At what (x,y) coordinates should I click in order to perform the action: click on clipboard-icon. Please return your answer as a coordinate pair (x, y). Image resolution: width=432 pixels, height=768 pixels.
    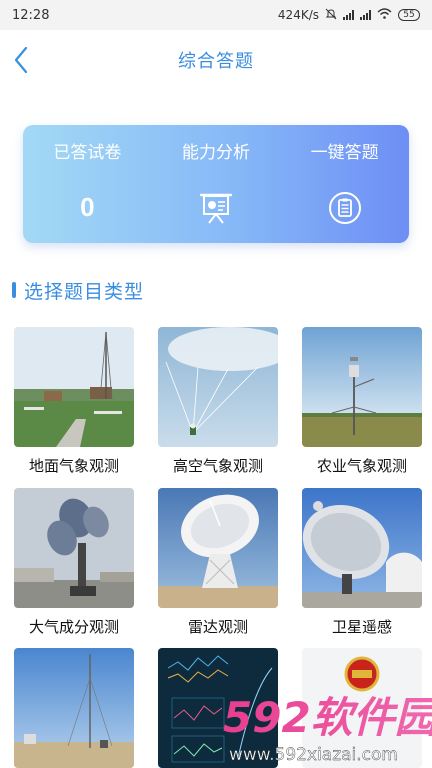
    Looking at the image, I should click on (345, 208).